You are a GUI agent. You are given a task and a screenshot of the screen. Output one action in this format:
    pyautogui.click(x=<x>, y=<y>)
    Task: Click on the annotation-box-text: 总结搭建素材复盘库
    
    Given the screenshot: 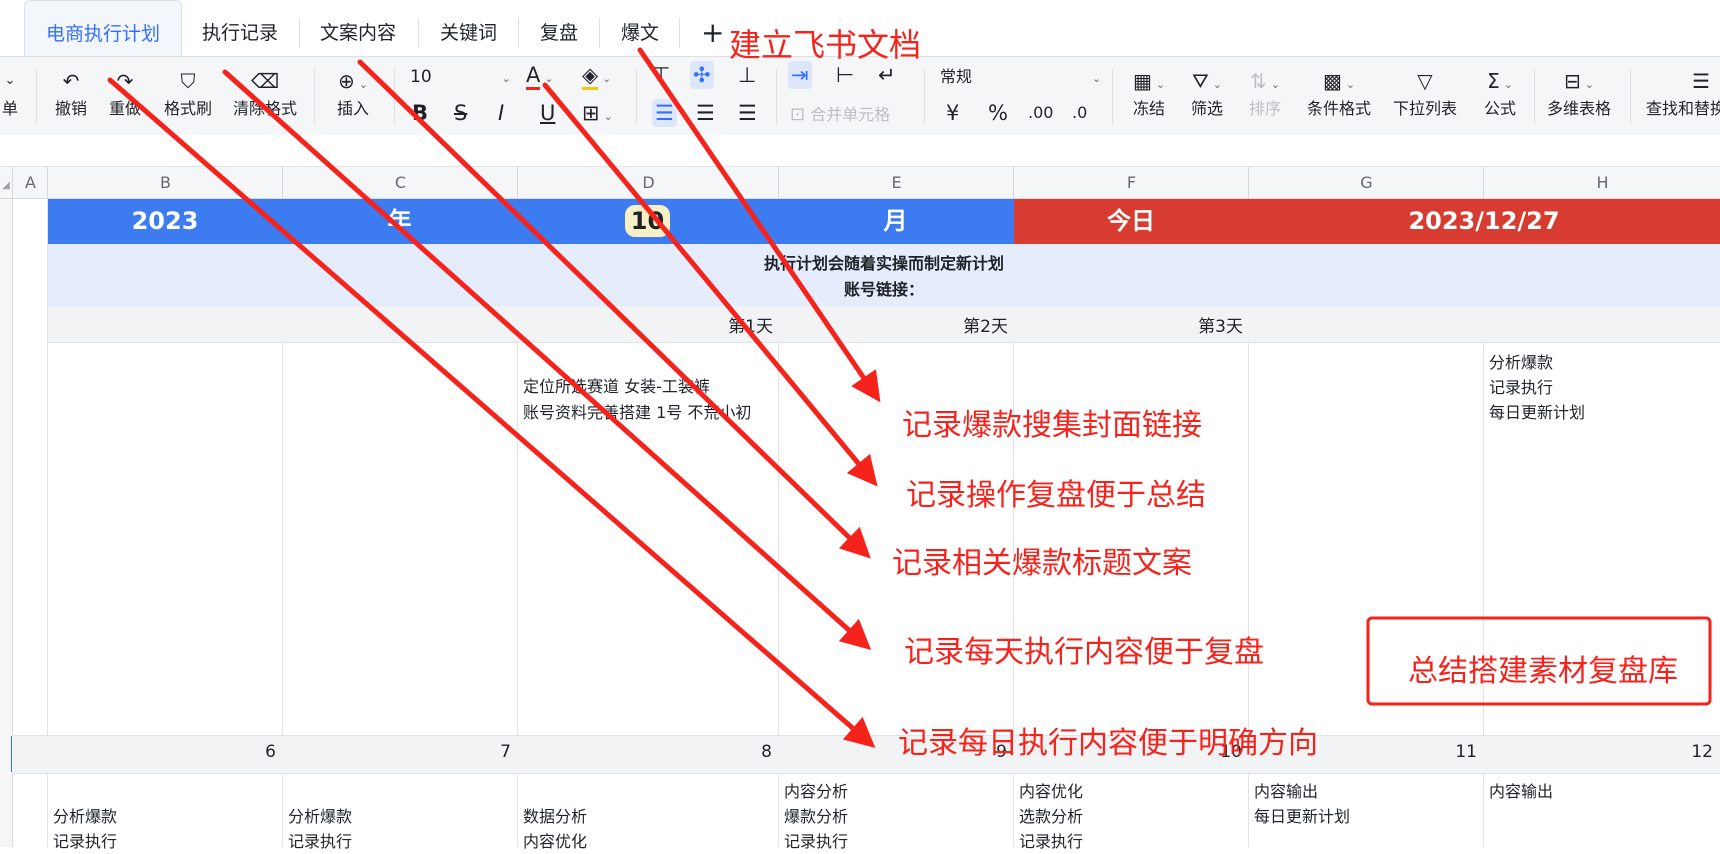 What is the action you would take?
    pyautogui.click(x=1543, y=671)
    